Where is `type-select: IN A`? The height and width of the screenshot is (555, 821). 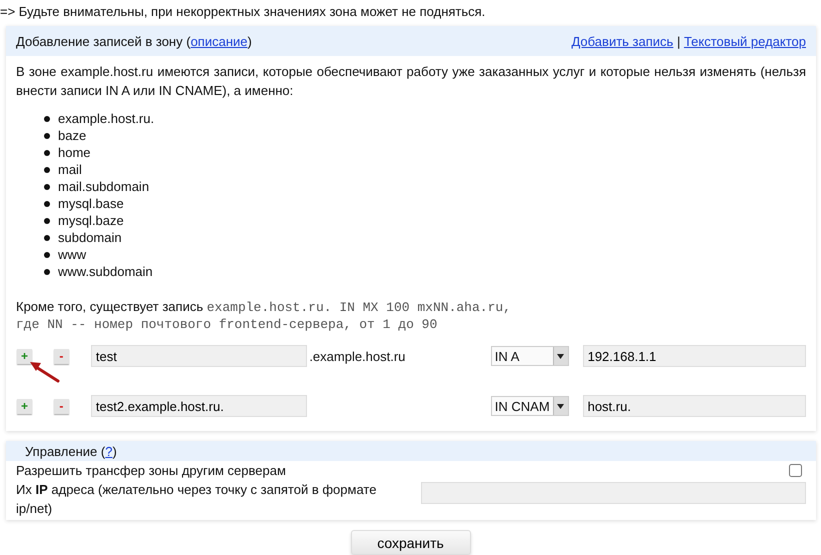
type-select: IN A is located at coordinates (529, 356).